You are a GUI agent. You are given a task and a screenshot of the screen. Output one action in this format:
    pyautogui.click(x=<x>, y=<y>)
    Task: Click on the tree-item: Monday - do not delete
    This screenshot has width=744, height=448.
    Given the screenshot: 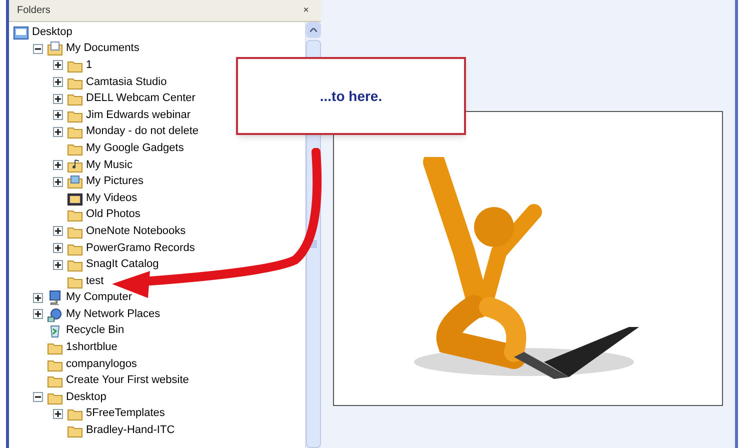 What is the action you would take?
    pyautogui.click(x=142, y=132)
    